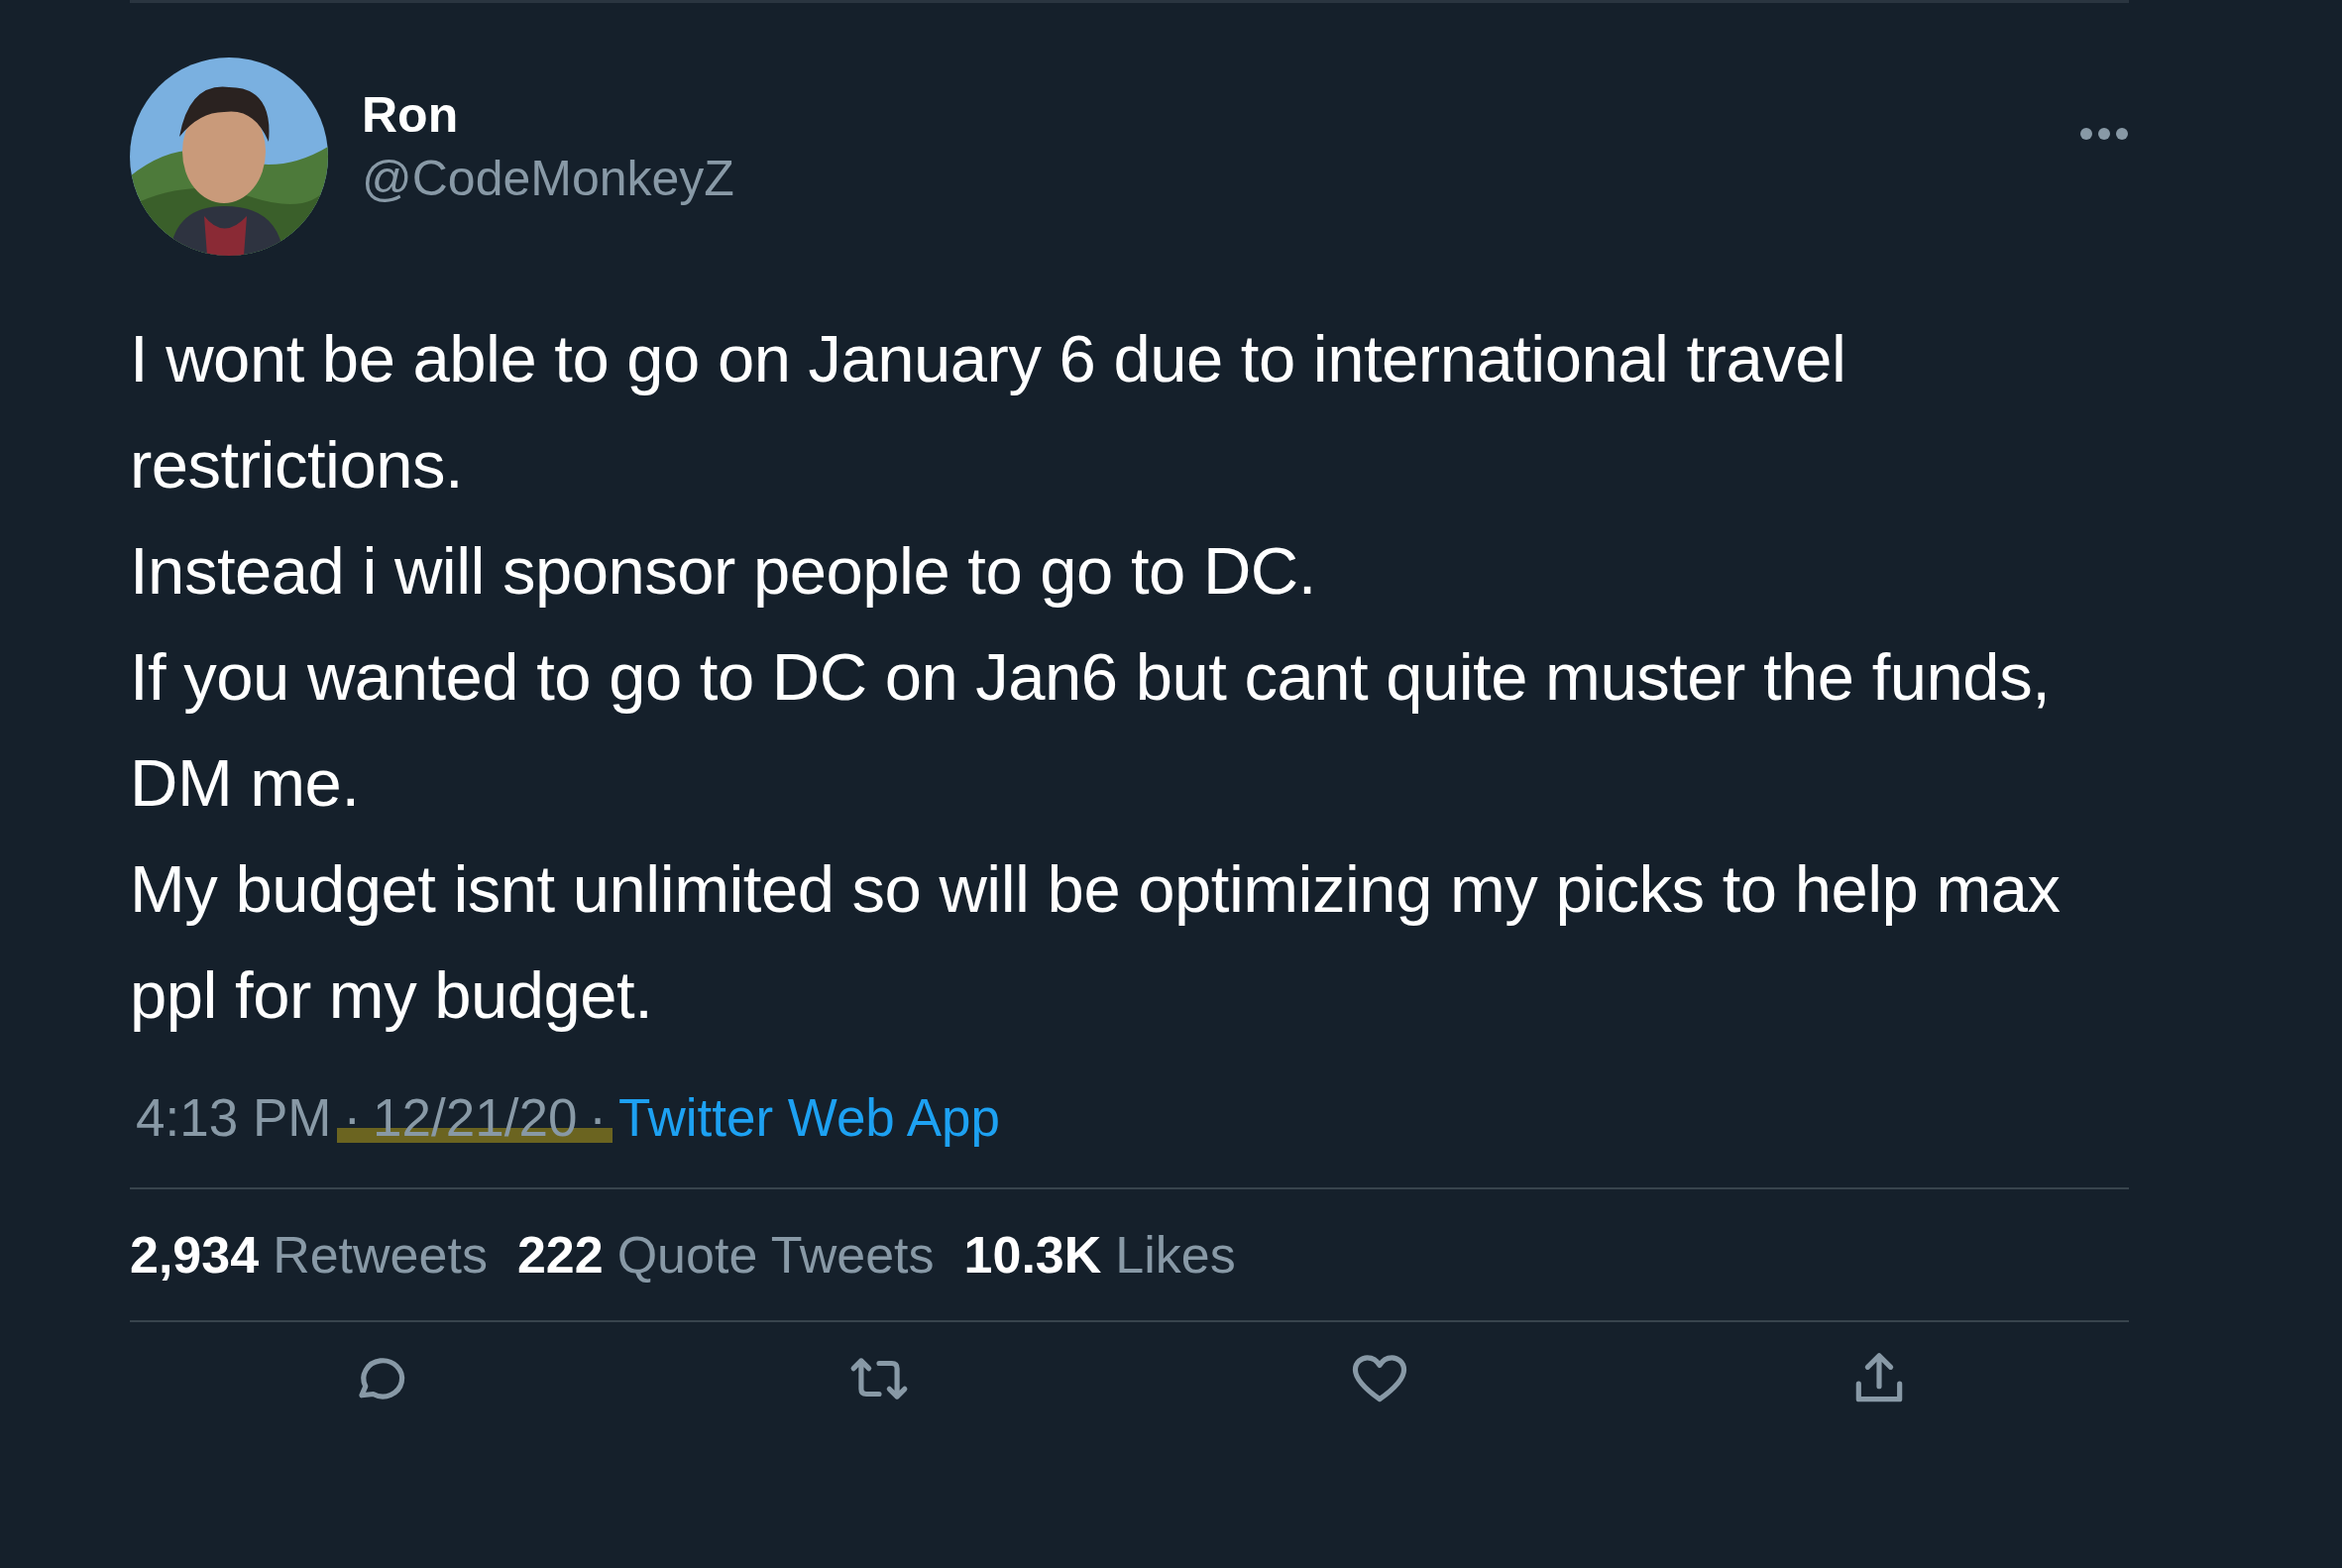  Describe the element at coordinates (1096, 942) in the screenshot. I see `tweet-text: My budget isnt unlimited so will be optimizing my picks to help max ppl for my budget.` at that location.